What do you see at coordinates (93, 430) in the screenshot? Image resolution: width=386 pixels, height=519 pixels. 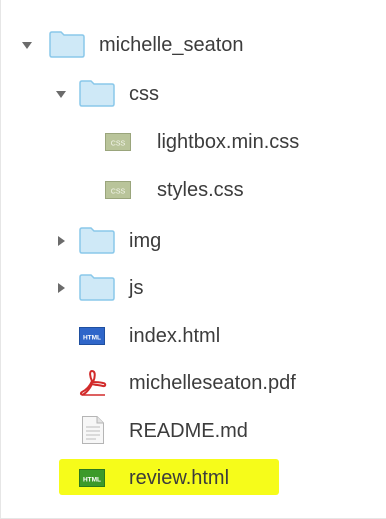 I see `text-file-icon` at bounding box center [93, 430].